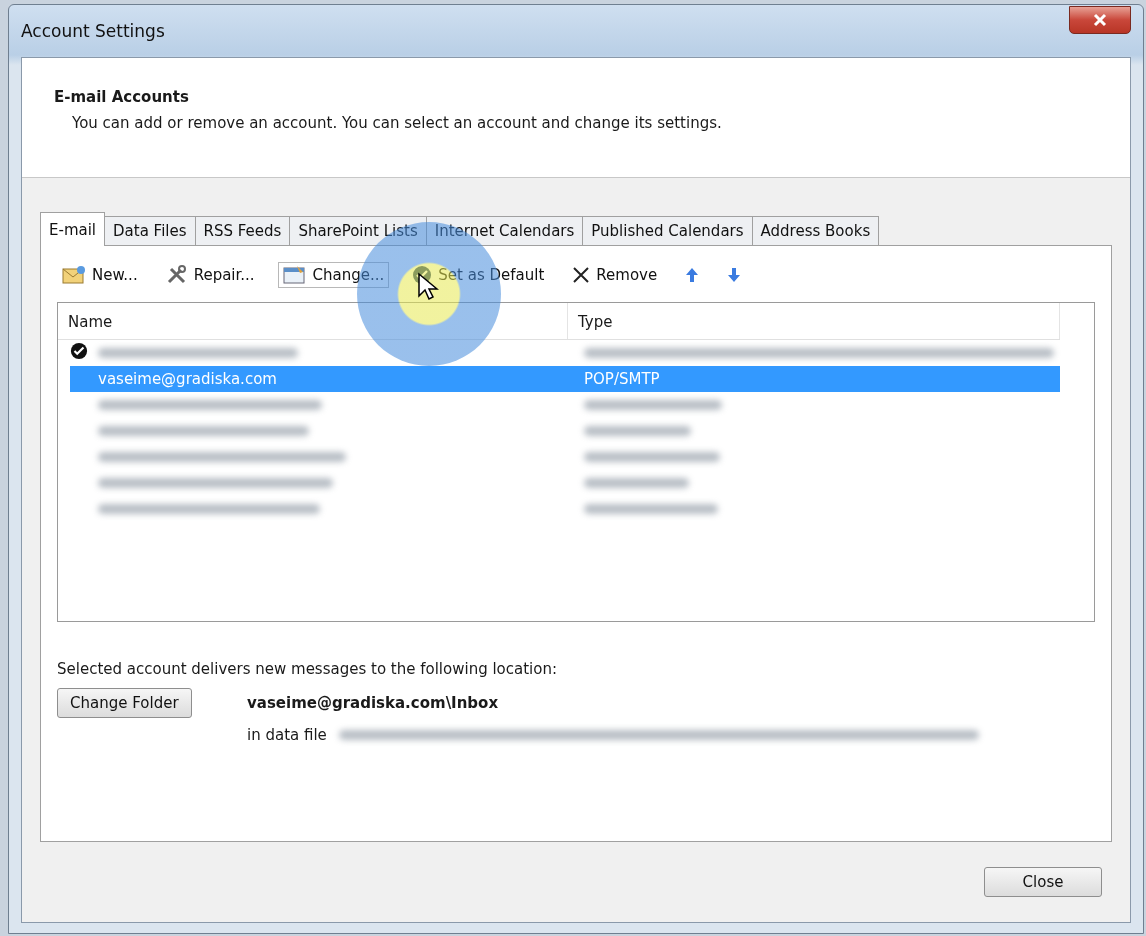 Image resolution: width=1146 pixels, height=936 pixels. I want to click on header-title: E-mail Accounts, so click(122, 97).